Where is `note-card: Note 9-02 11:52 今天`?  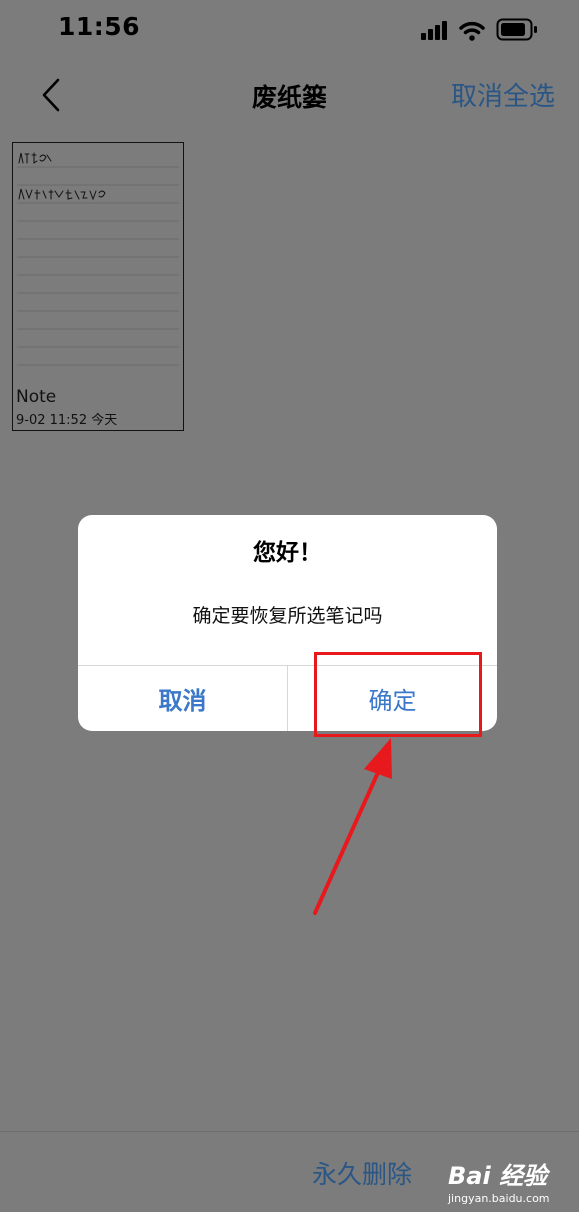 note-card: Note 9-02 11:52 今天 is located at coordinates (98, 286).